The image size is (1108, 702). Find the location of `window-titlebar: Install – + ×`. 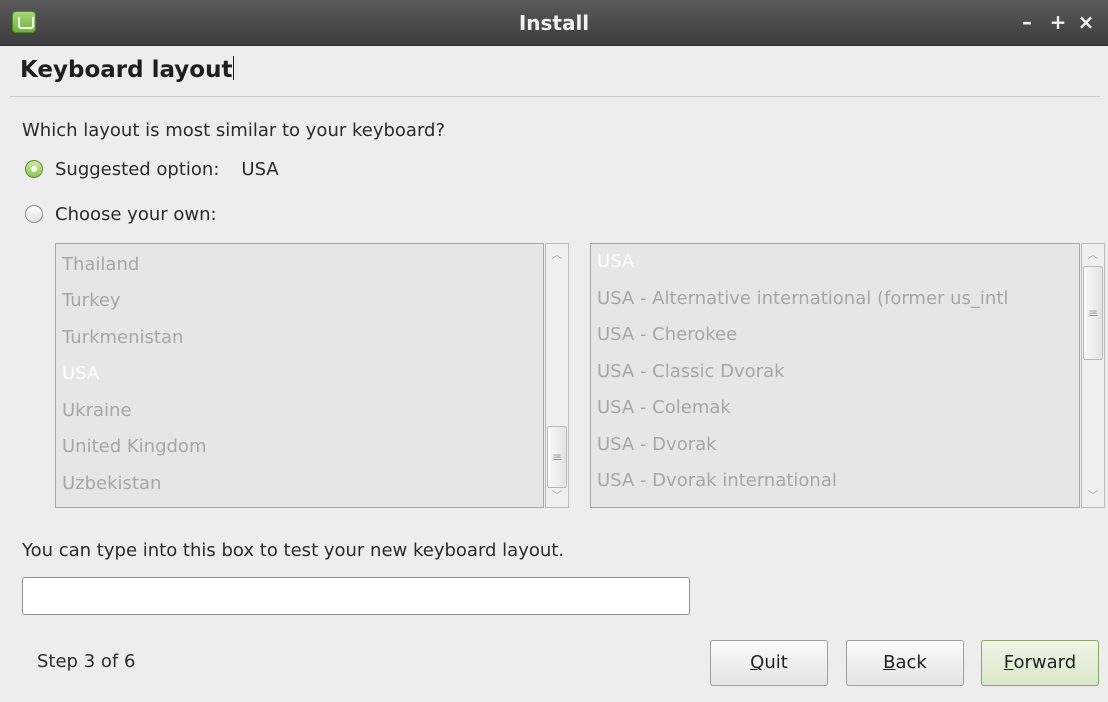

window-titlebar: Install – + × is located at coordinates (554, 23).